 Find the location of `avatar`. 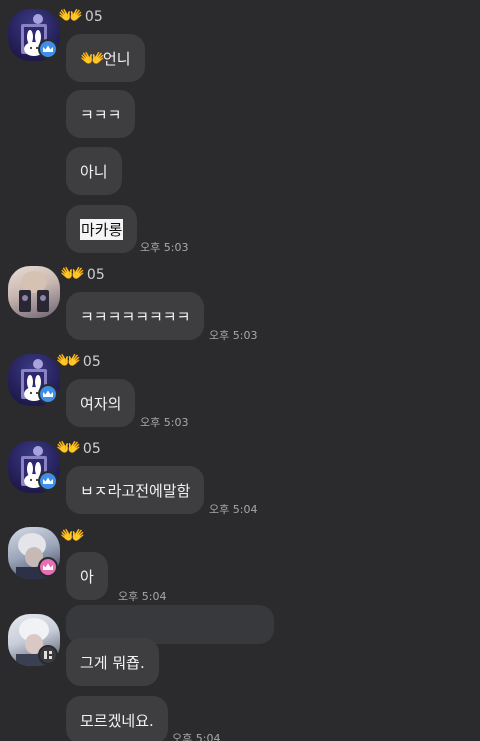

avatar is located at coordinates (34, 292).